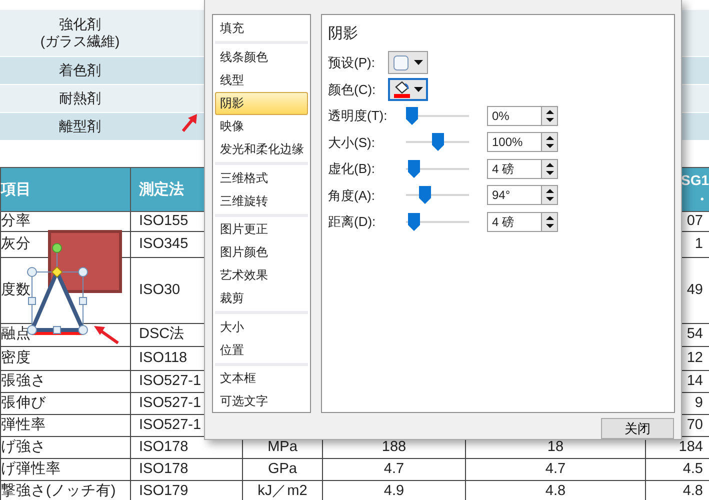 Image resolution: width=709 pixels, height=500 pixels. What do you see at coordinates (23, 425) in the screenshot?
I see `table-cell: 弾性率` at bounding box center [23, 425].